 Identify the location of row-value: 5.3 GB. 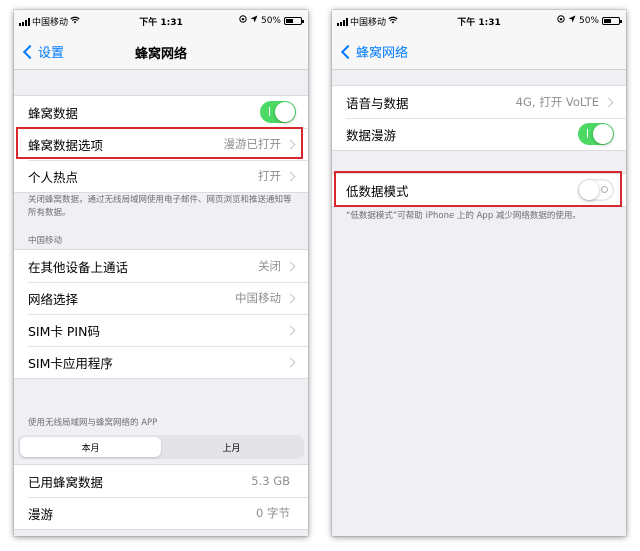
(270, 481).